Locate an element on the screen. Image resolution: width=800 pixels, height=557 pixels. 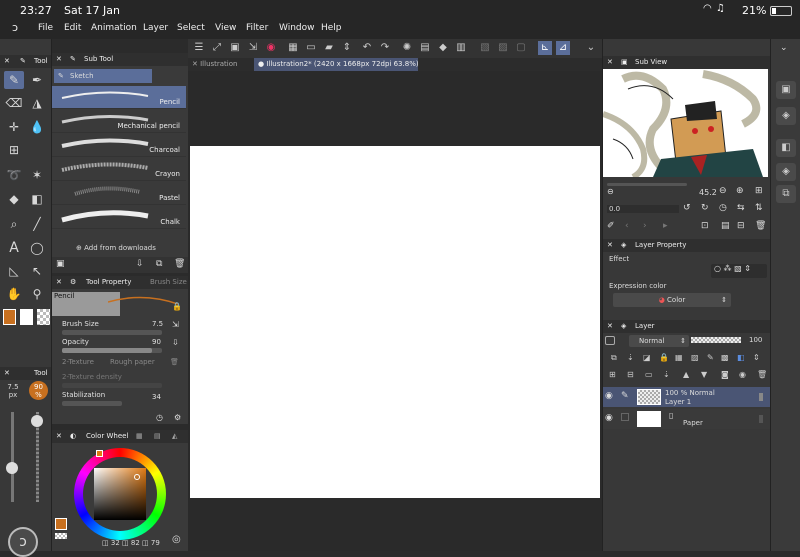
opacity-indicator: 90% is located at coordinates (38, 390).